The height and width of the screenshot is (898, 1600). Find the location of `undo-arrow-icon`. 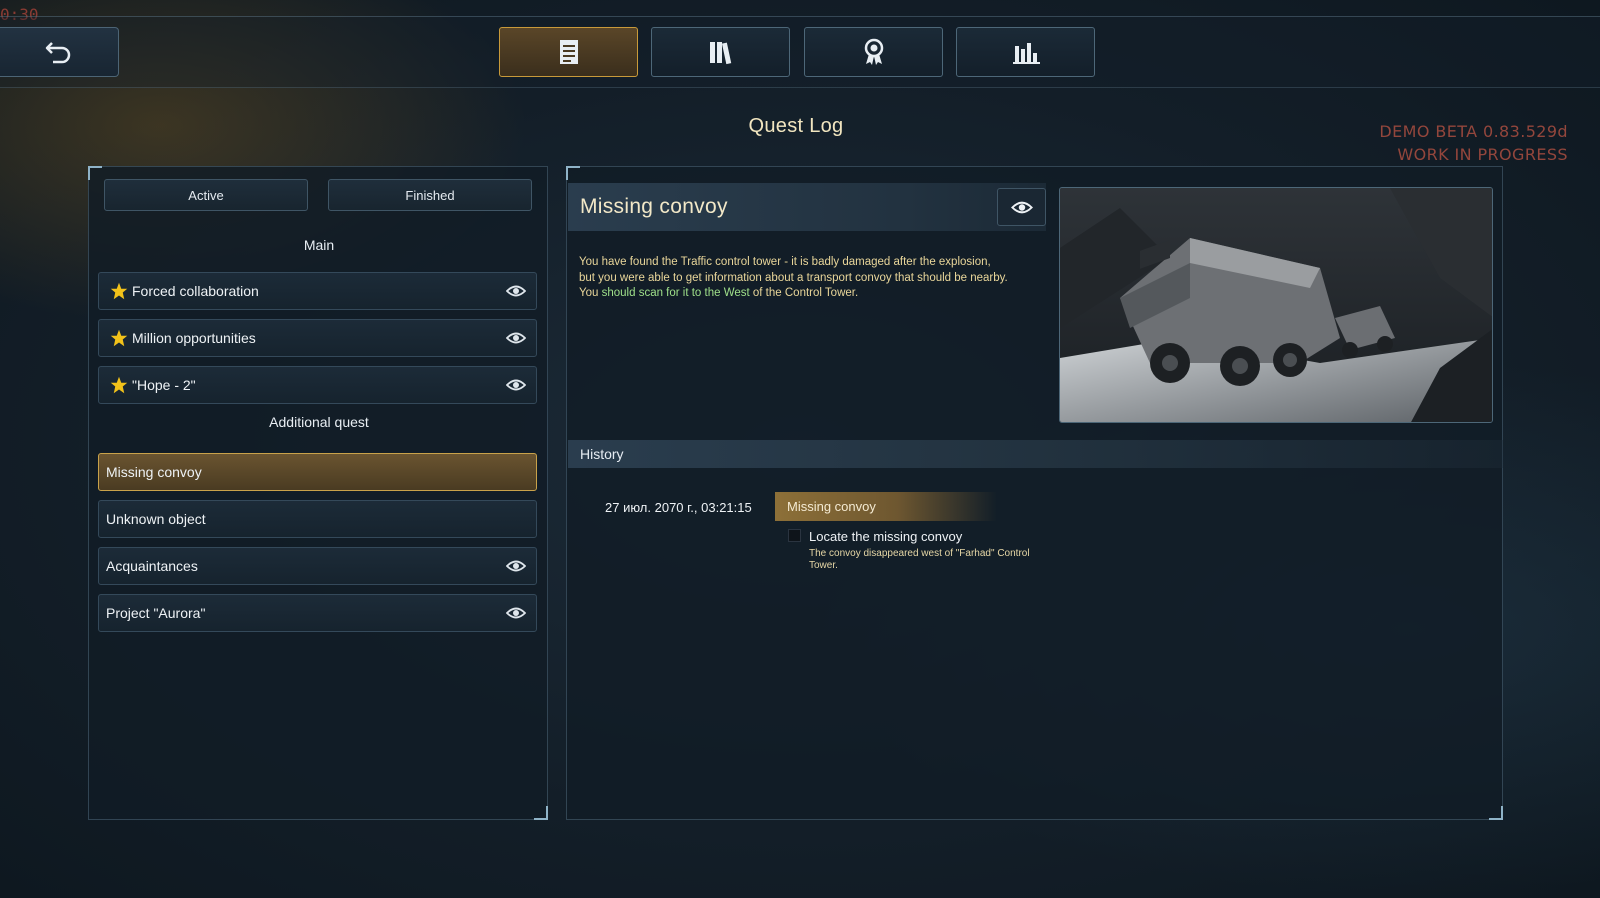

undo-arrow-icon is located at coordinates (58, 53).